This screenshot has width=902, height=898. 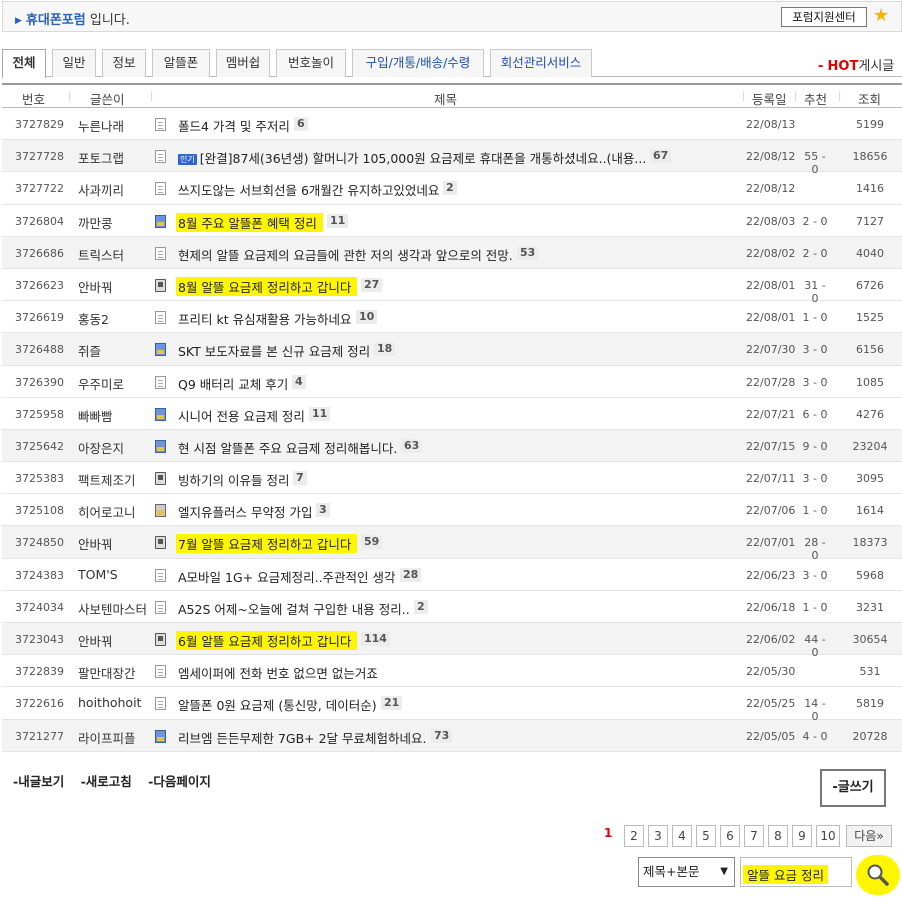 What do you see at coordinates (98, 574) in the screenshot?
I see `post-author: TOM'S` at bounding box center [98, 574].